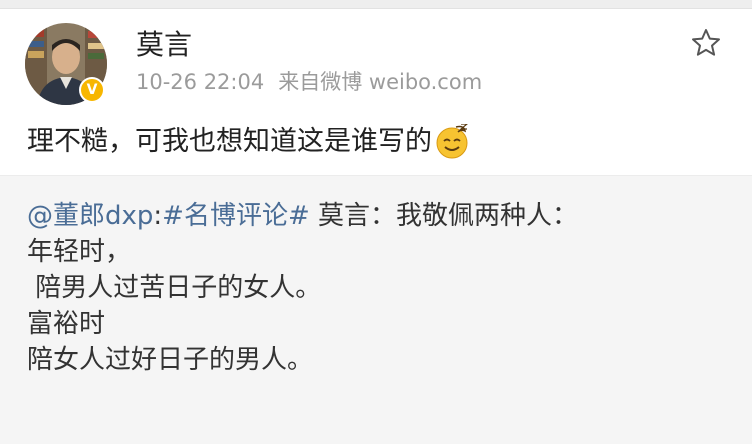  What do you see at coordinates (706, 43) in the screenshot?
I see `star-outline-icon` at bounding box center [706, 43].